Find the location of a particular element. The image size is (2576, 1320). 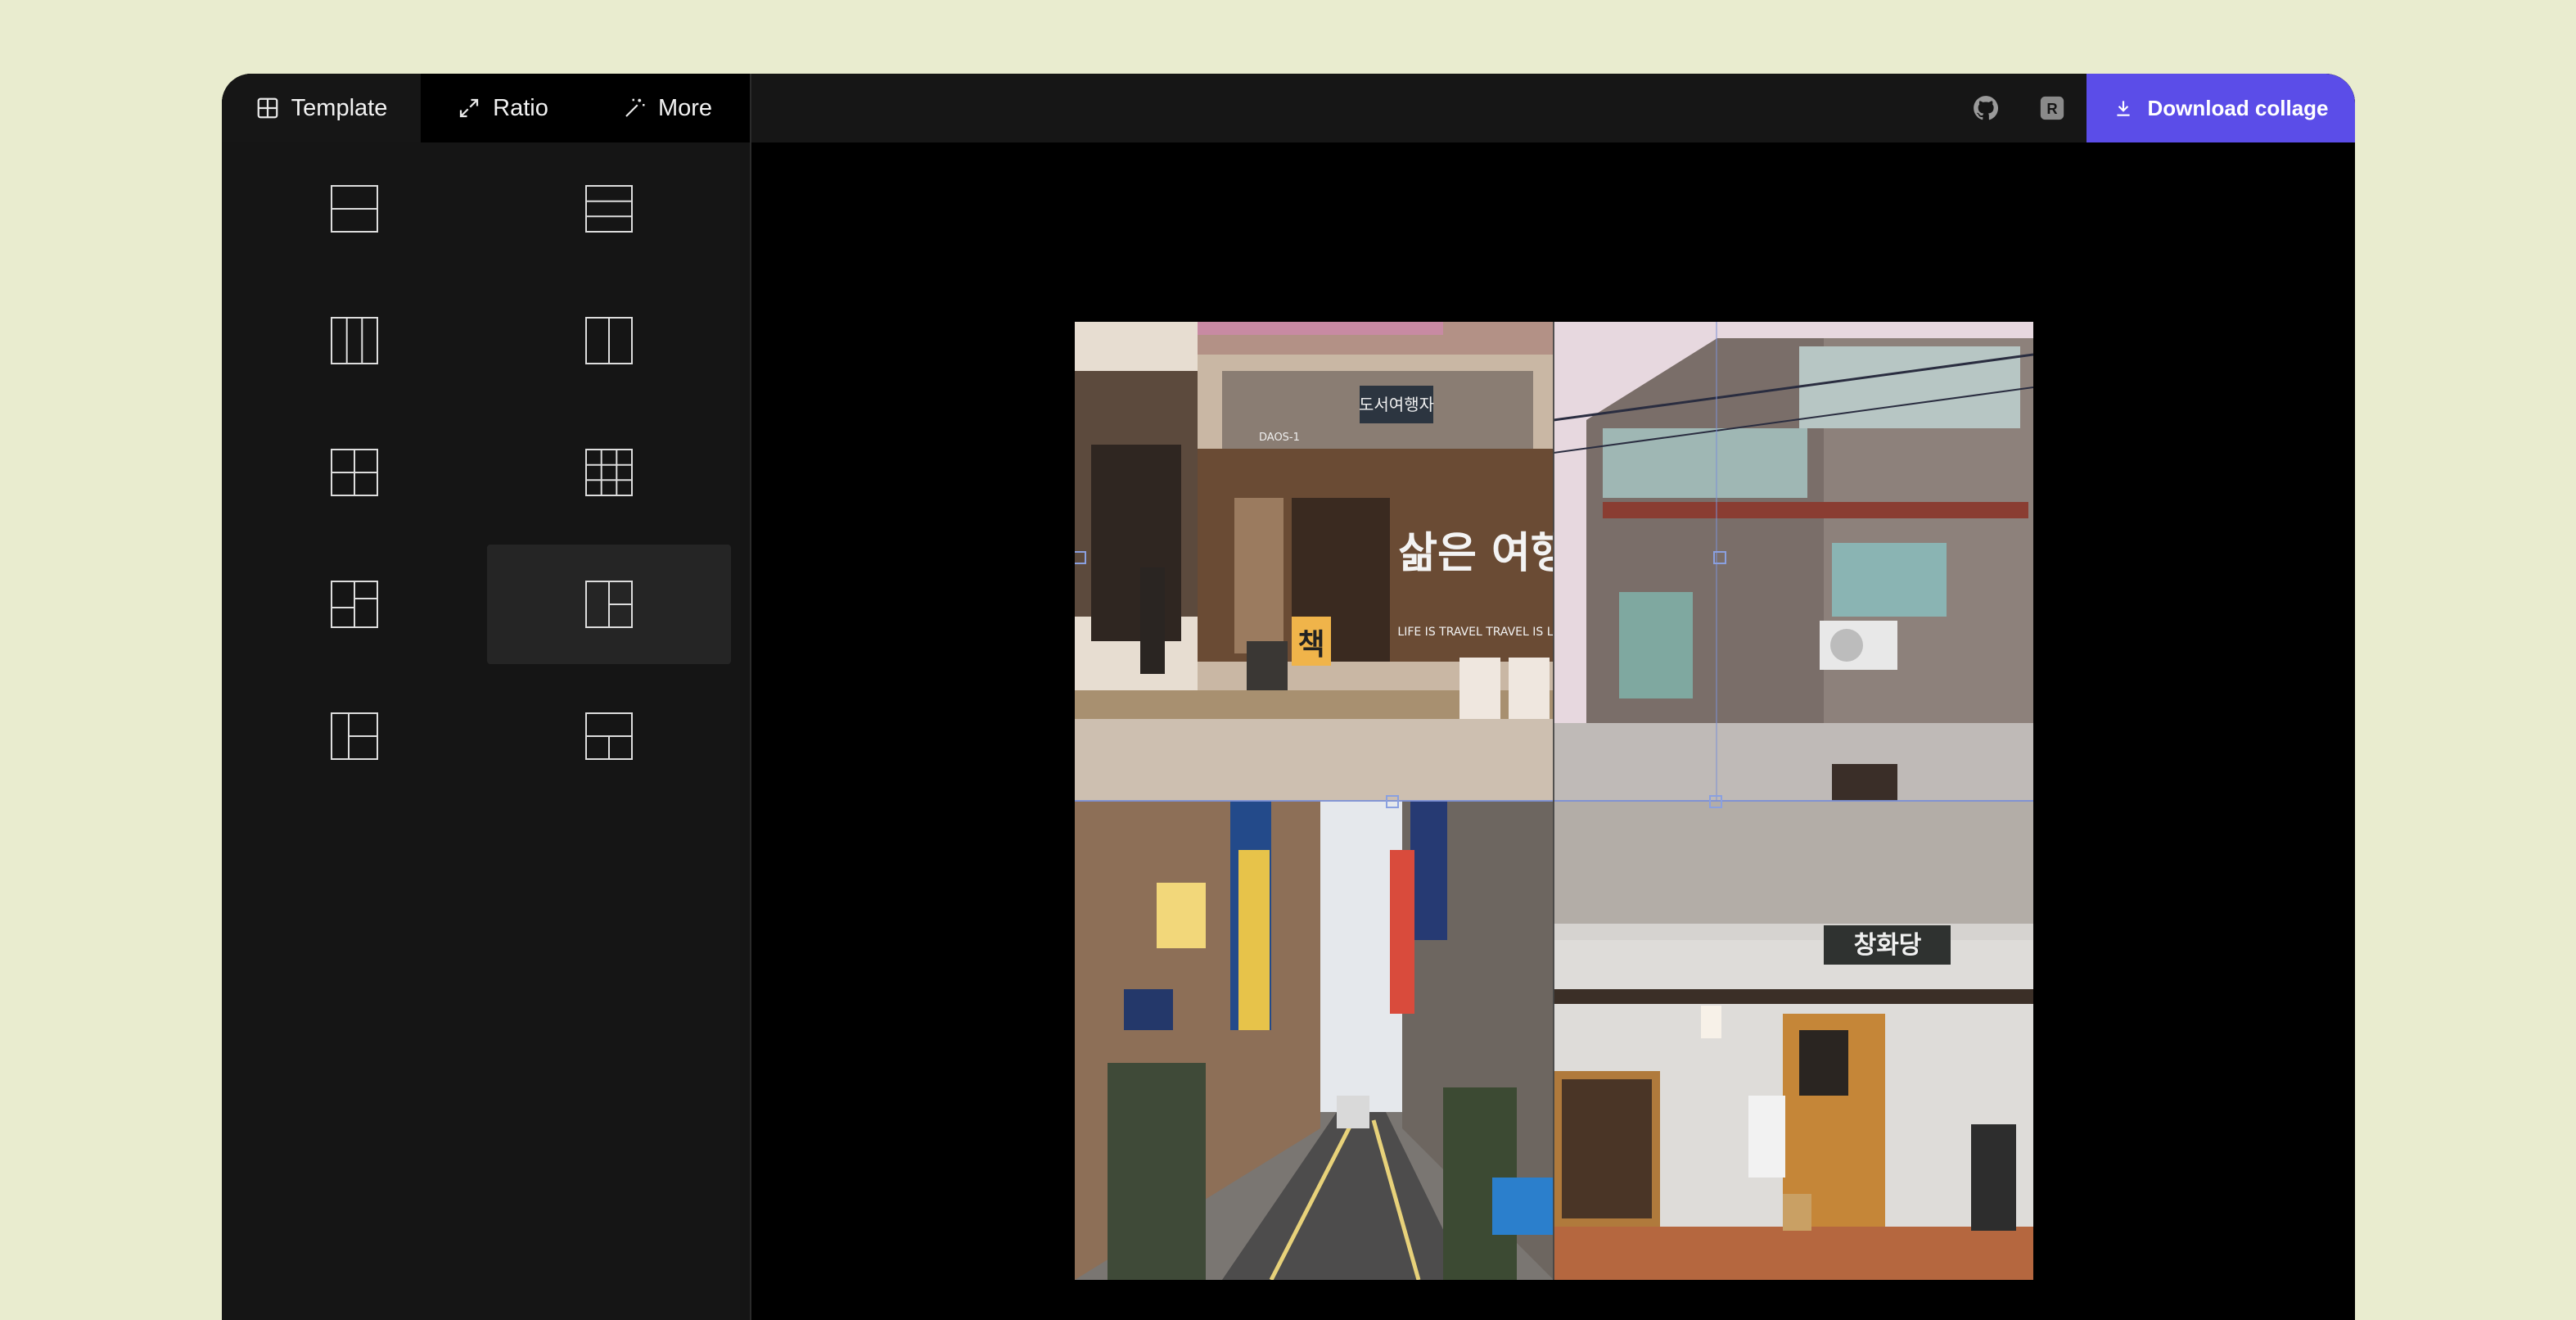

template-two-rows is located at coordinates (354, 209).